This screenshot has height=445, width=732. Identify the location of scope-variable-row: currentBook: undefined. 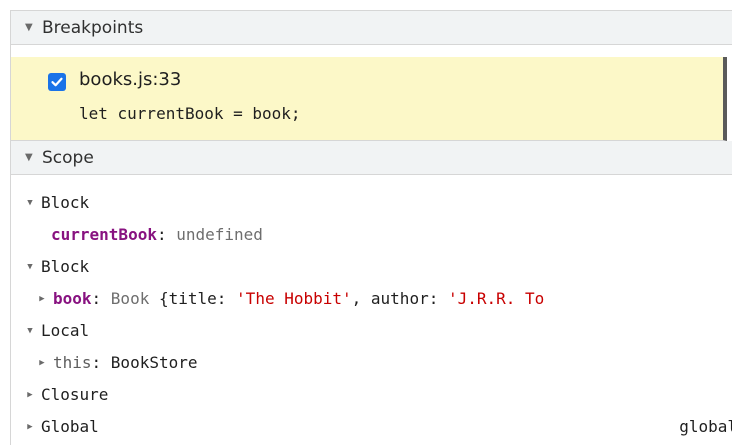
(371, 235).